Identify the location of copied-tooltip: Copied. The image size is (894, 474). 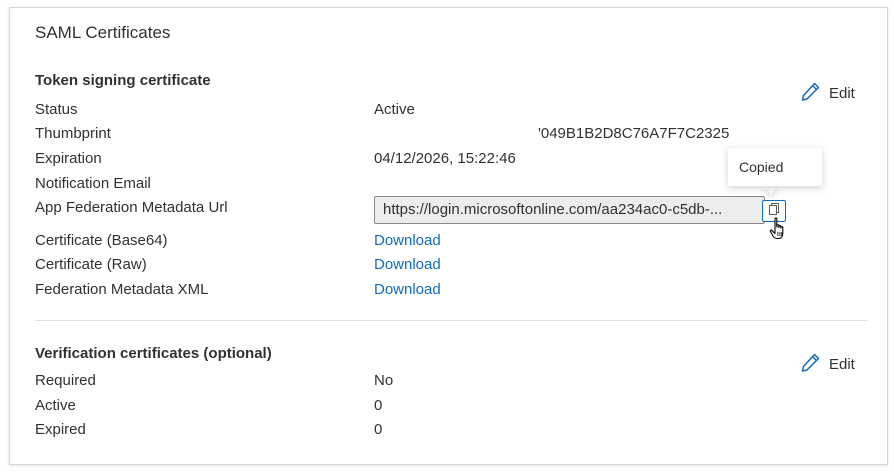
(775, 167).